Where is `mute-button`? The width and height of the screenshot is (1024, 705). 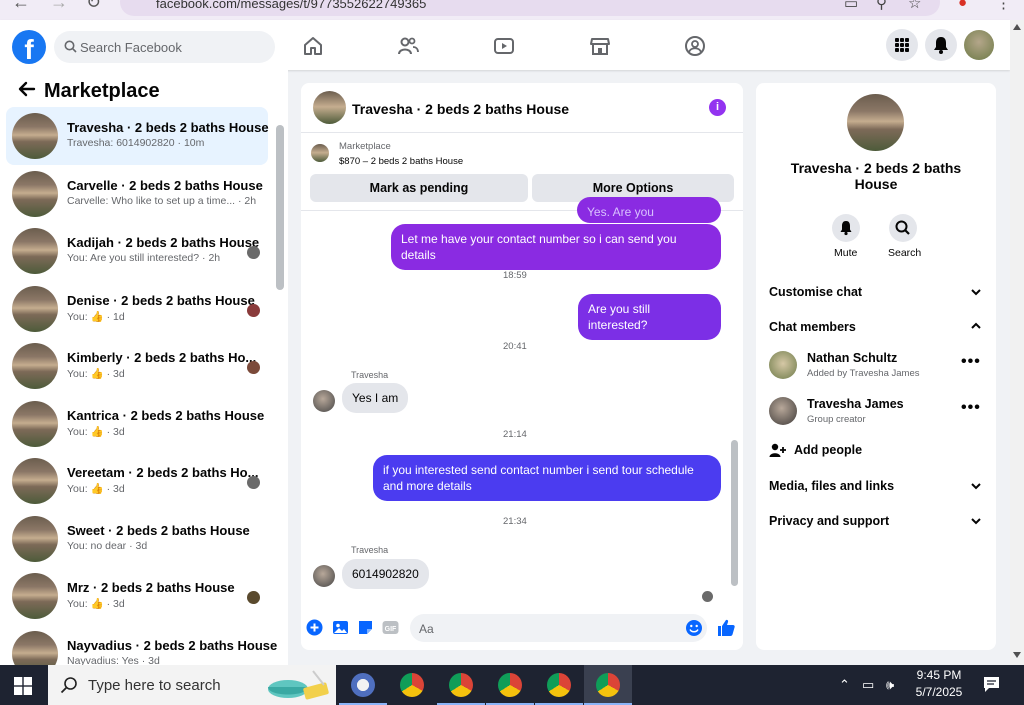
mute-button is located at coordinates (846, 228).